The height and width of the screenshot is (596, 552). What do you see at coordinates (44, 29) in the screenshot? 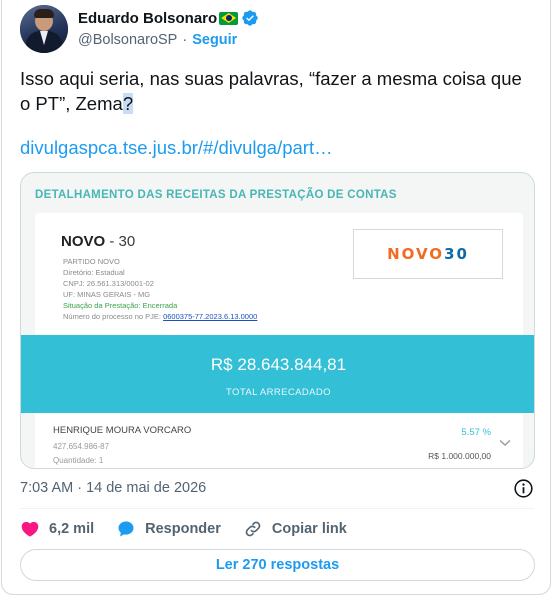
I see `avatar` at bounding box center [44, 29].